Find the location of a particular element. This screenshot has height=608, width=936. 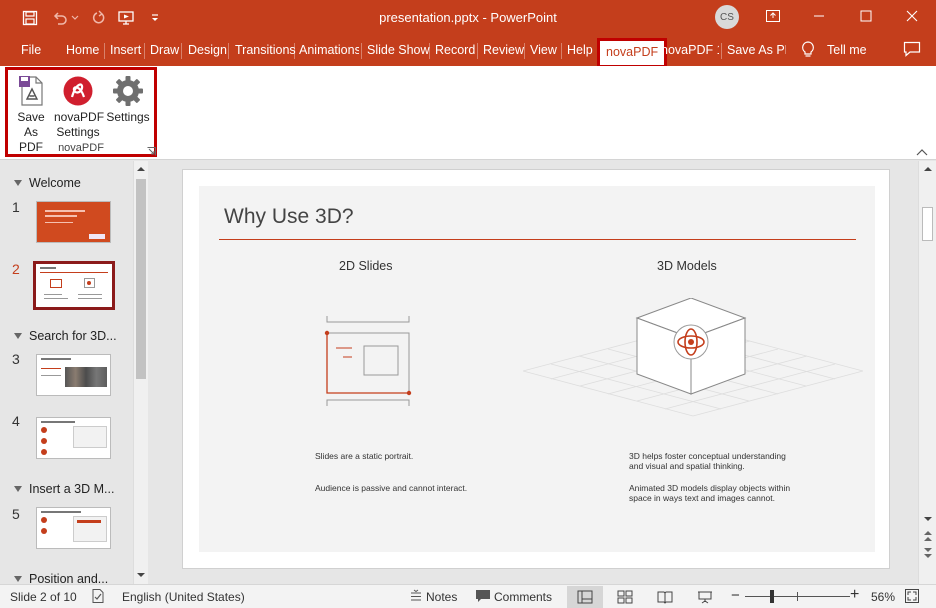

zoom-slider-thumb is located at coordinates (772, 596).